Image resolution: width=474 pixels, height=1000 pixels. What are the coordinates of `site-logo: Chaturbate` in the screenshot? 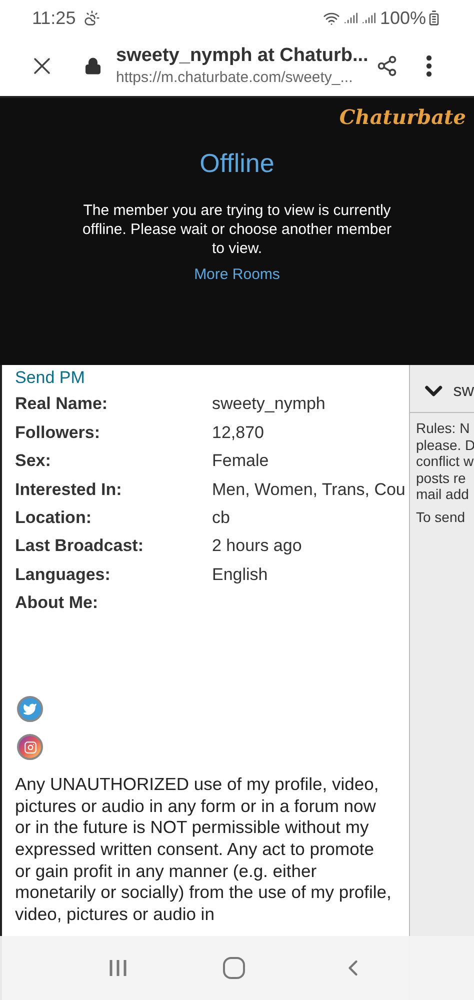 It's located at (402, 117).